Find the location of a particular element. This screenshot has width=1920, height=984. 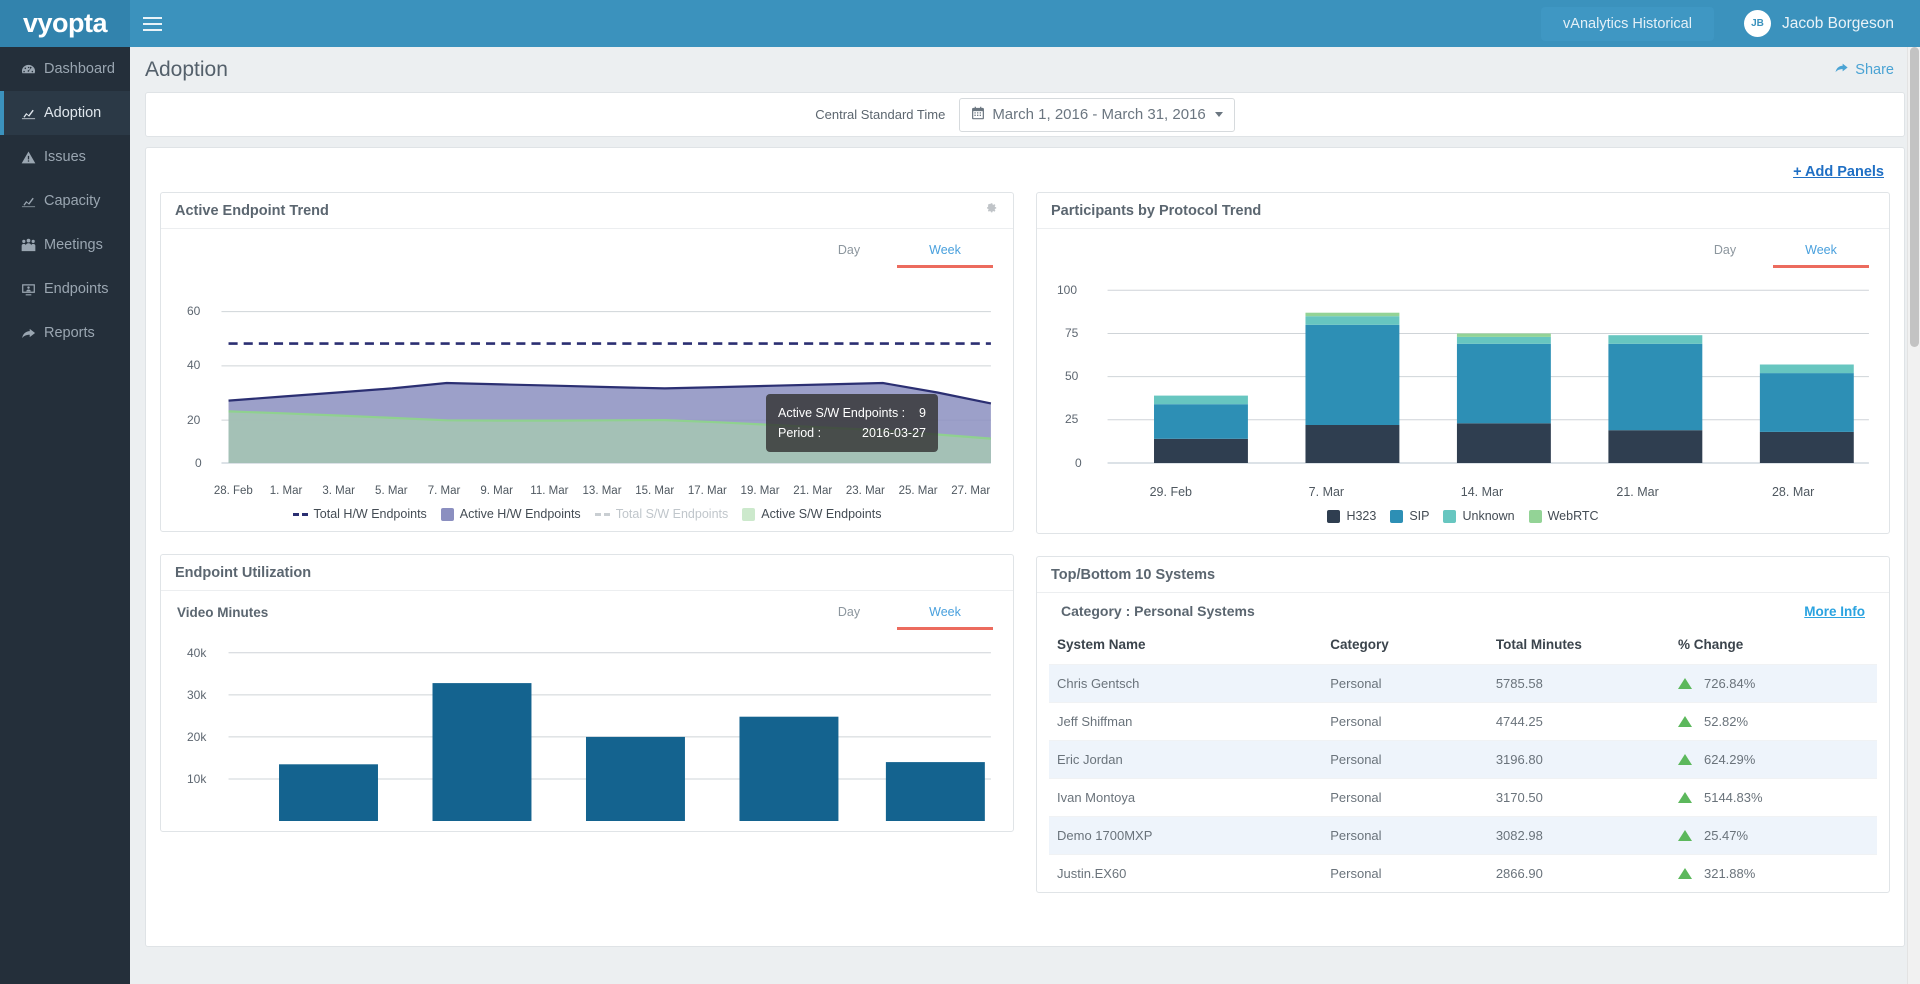

more-info-link: More Info is located at coordinates (1834, 611).